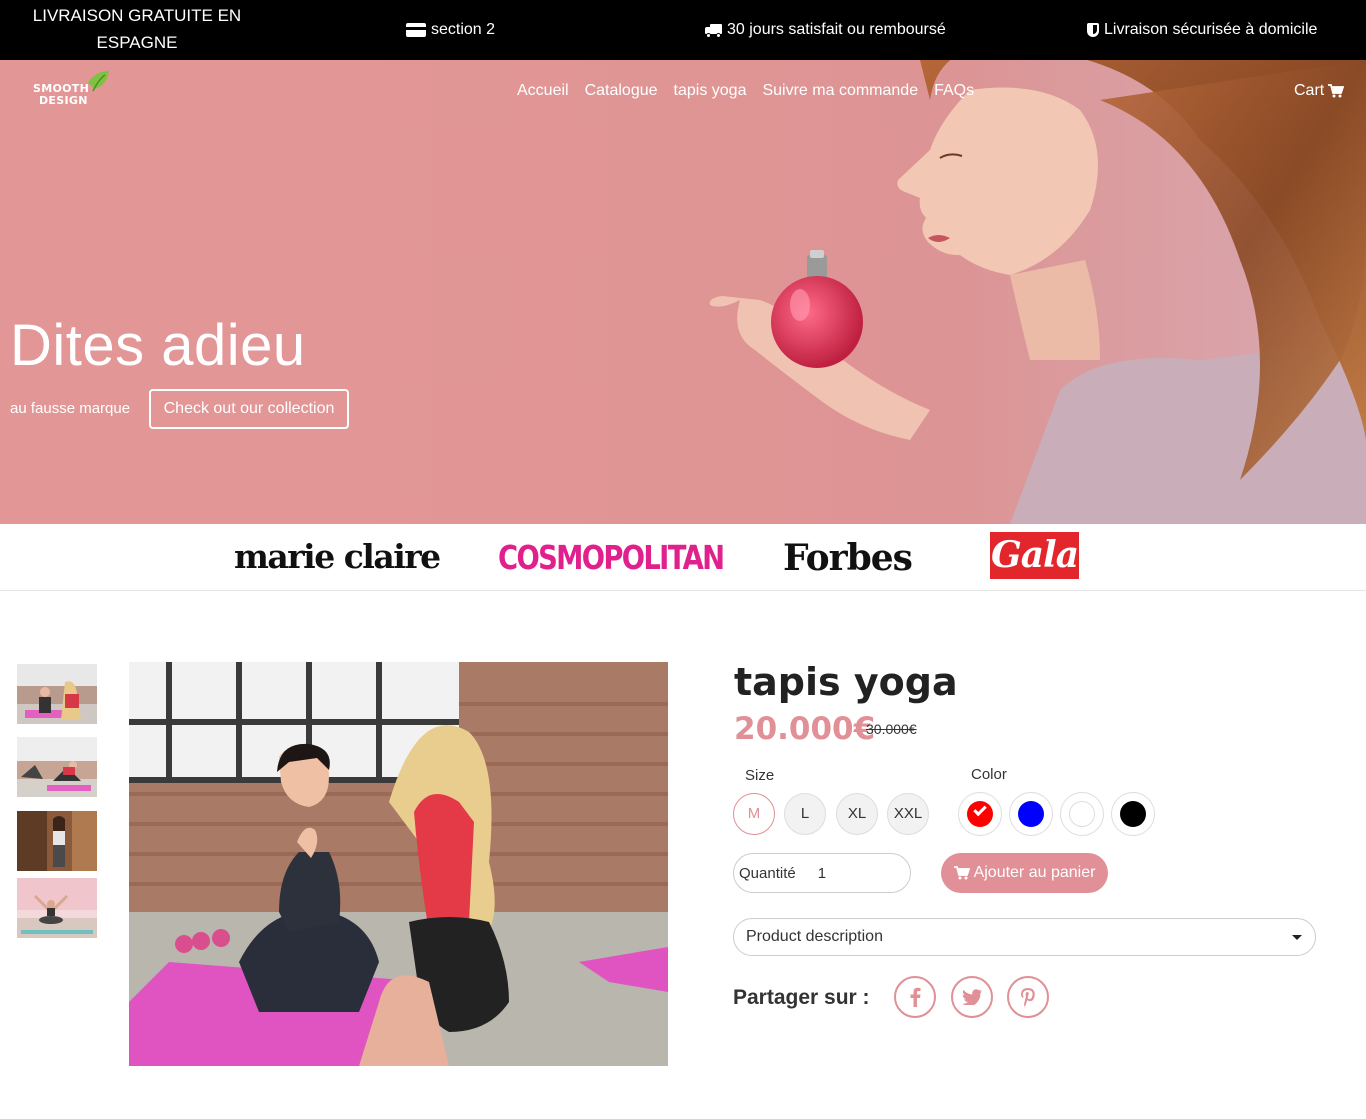  I want to click on nav-accueil: Accueil, so click(543, 91).